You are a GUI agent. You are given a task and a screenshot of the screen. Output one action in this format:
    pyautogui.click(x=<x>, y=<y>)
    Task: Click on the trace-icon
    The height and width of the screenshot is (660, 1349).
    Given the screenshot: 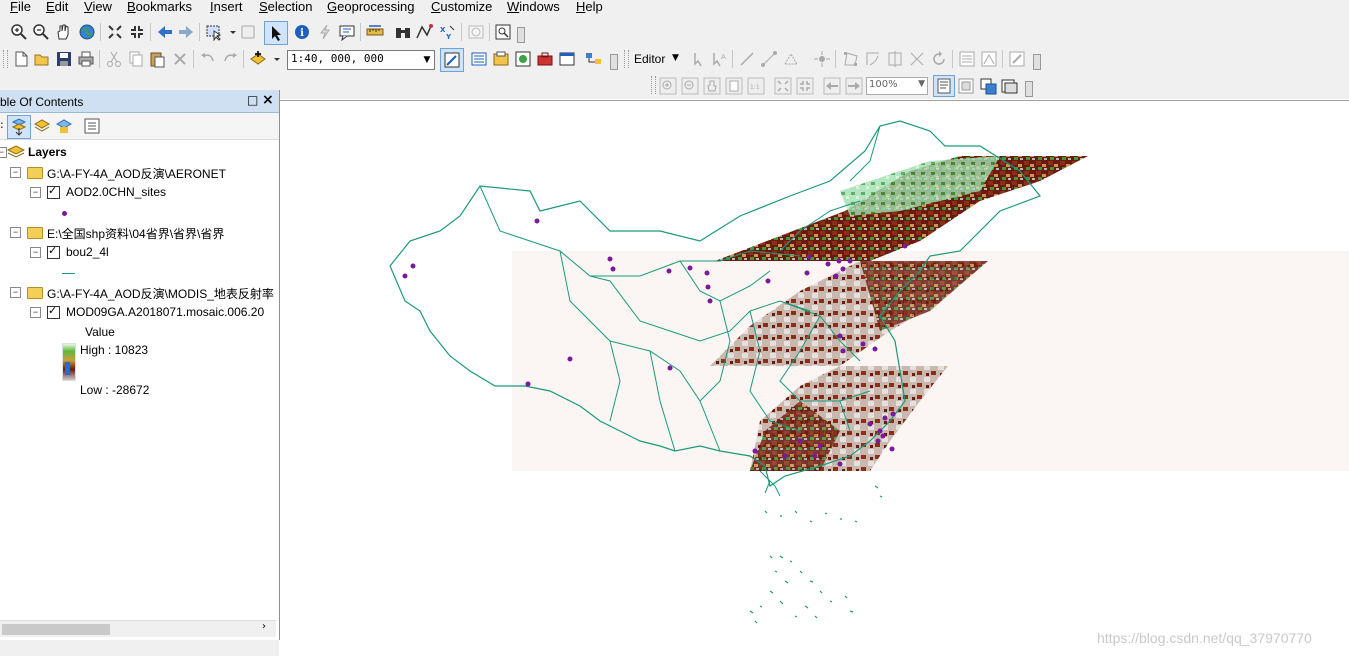 What is the action you would take?
    pyautogui.click(x=791, y=59)
    